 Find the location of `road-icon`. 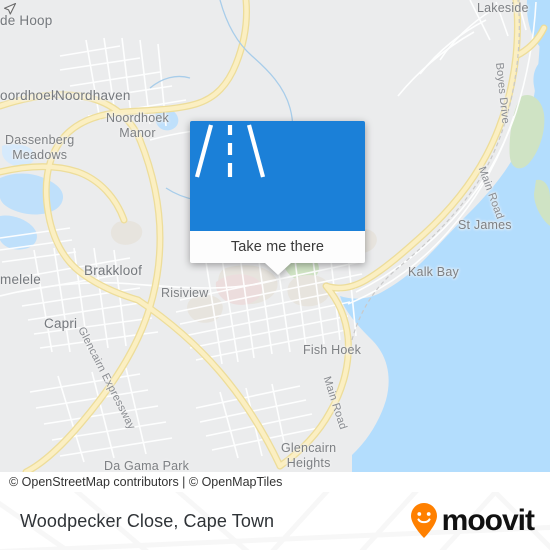

road-icon is located at coordinates (230, 151).